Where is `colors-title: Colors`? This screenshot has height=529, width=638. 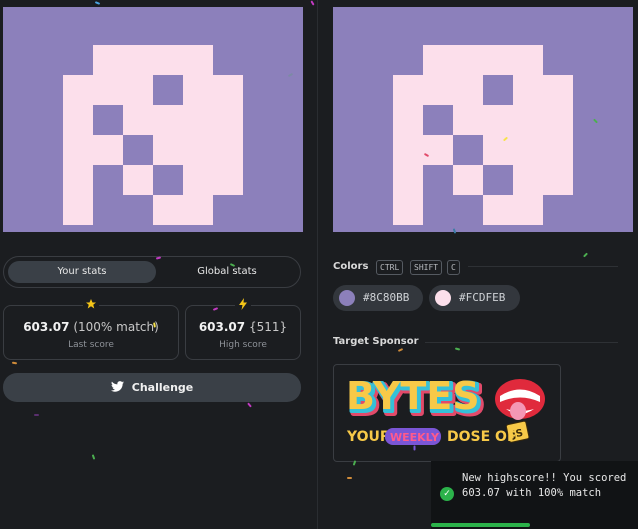 colors-title: Colors is located at coordinates (351, 266).